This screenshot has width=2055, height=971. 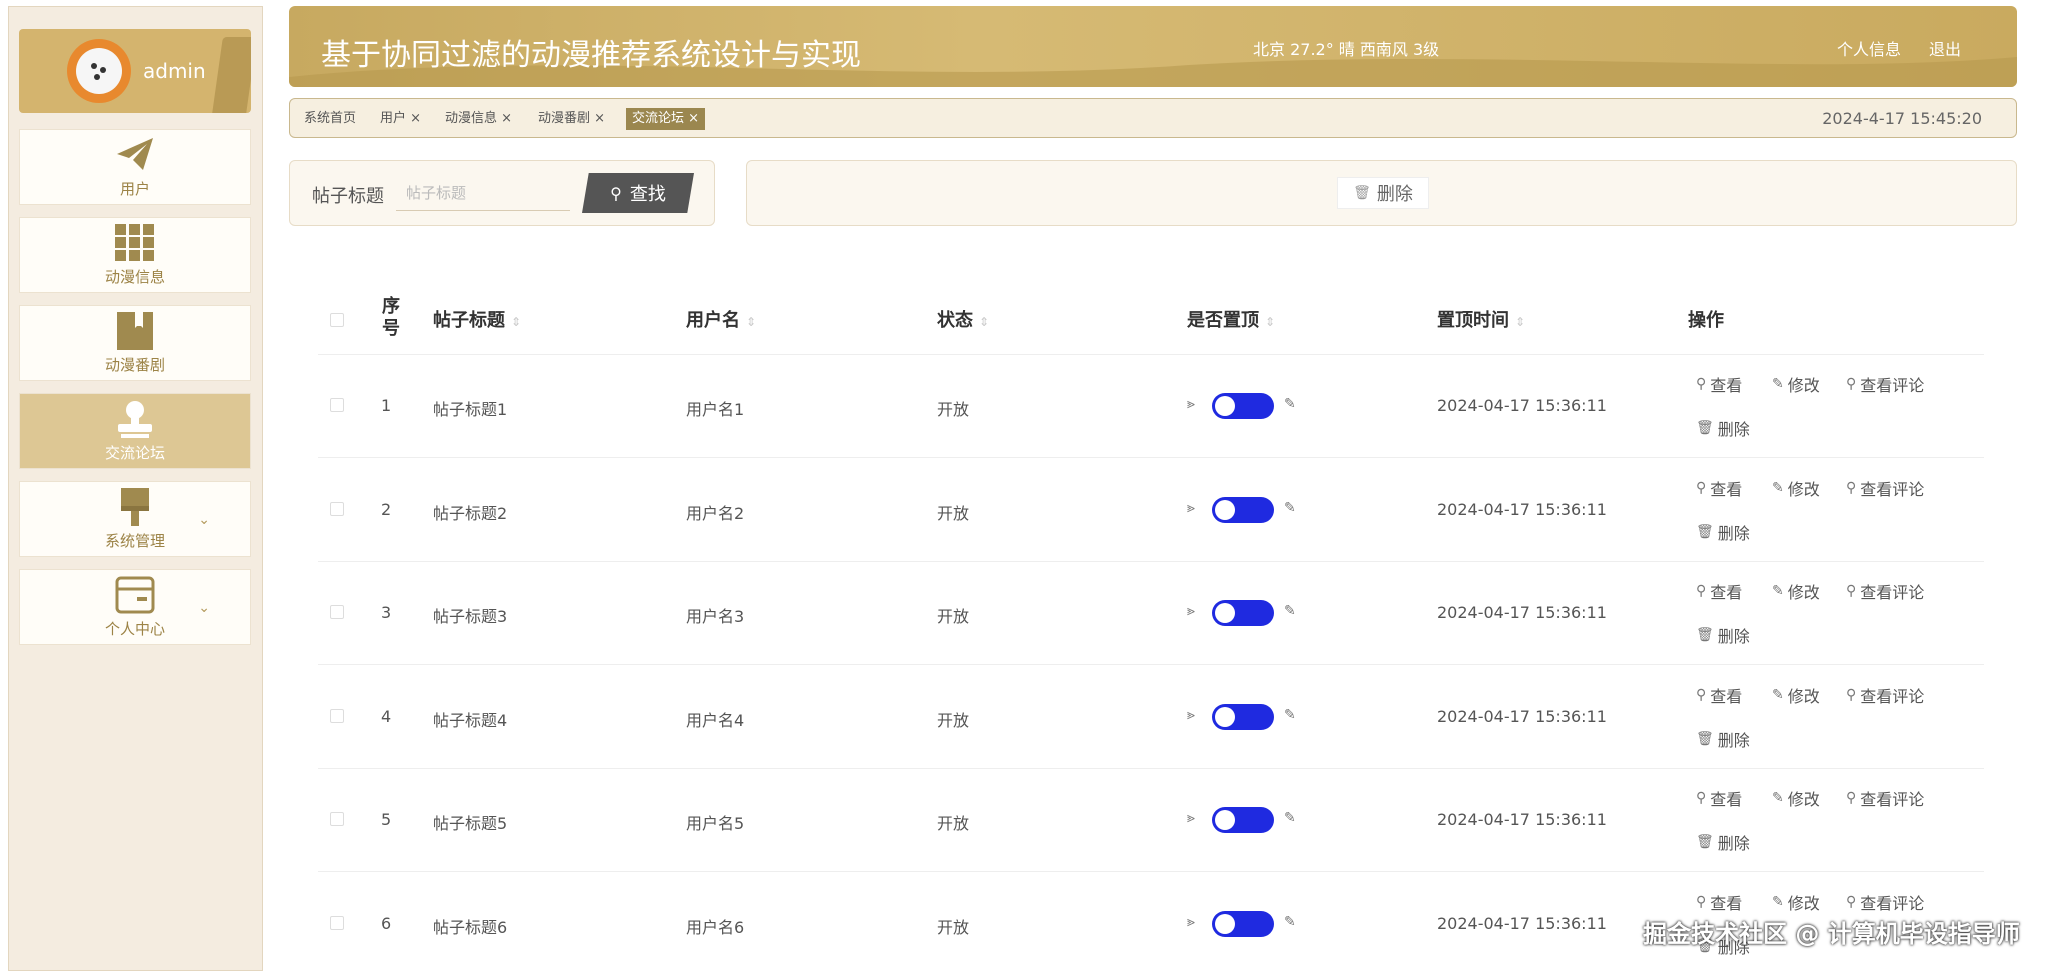 What do you see at coordinates (174, 71) in the screenshot?
I see `username: admin` at bounding box center [174, 71].